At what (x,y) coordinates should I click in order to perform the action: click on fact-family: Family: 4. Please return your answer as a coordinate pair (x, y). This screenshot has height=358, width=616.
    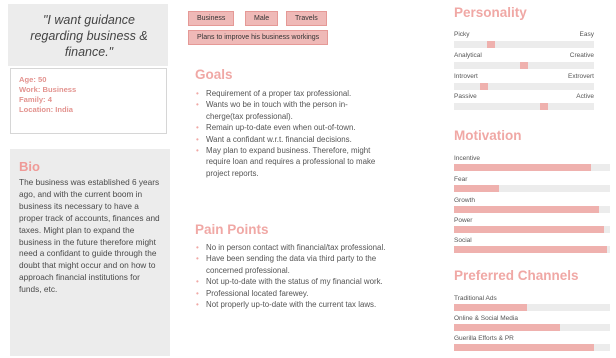
    Looking at the image, I should click on (35, 99).